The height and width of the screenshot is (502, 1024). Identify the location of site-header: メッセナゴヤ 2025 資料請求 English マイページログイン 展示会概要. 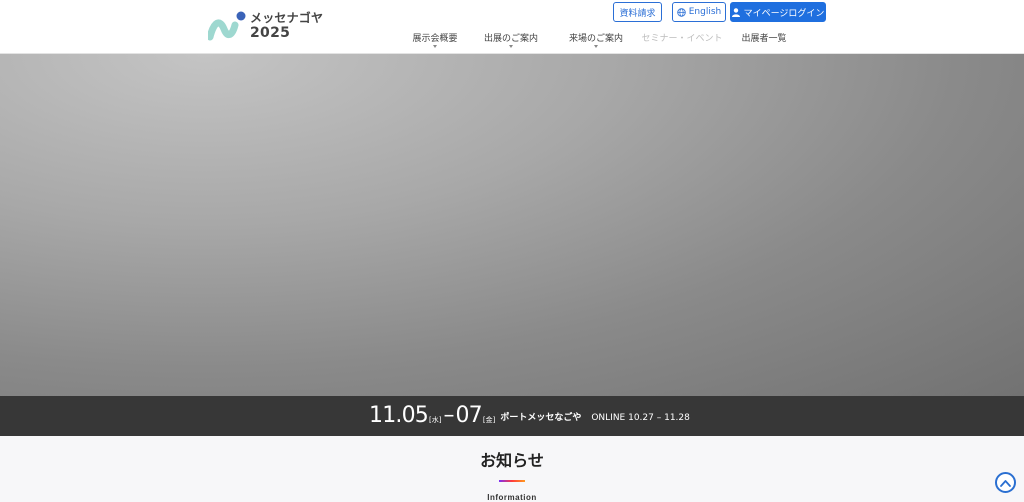
(512, 27).